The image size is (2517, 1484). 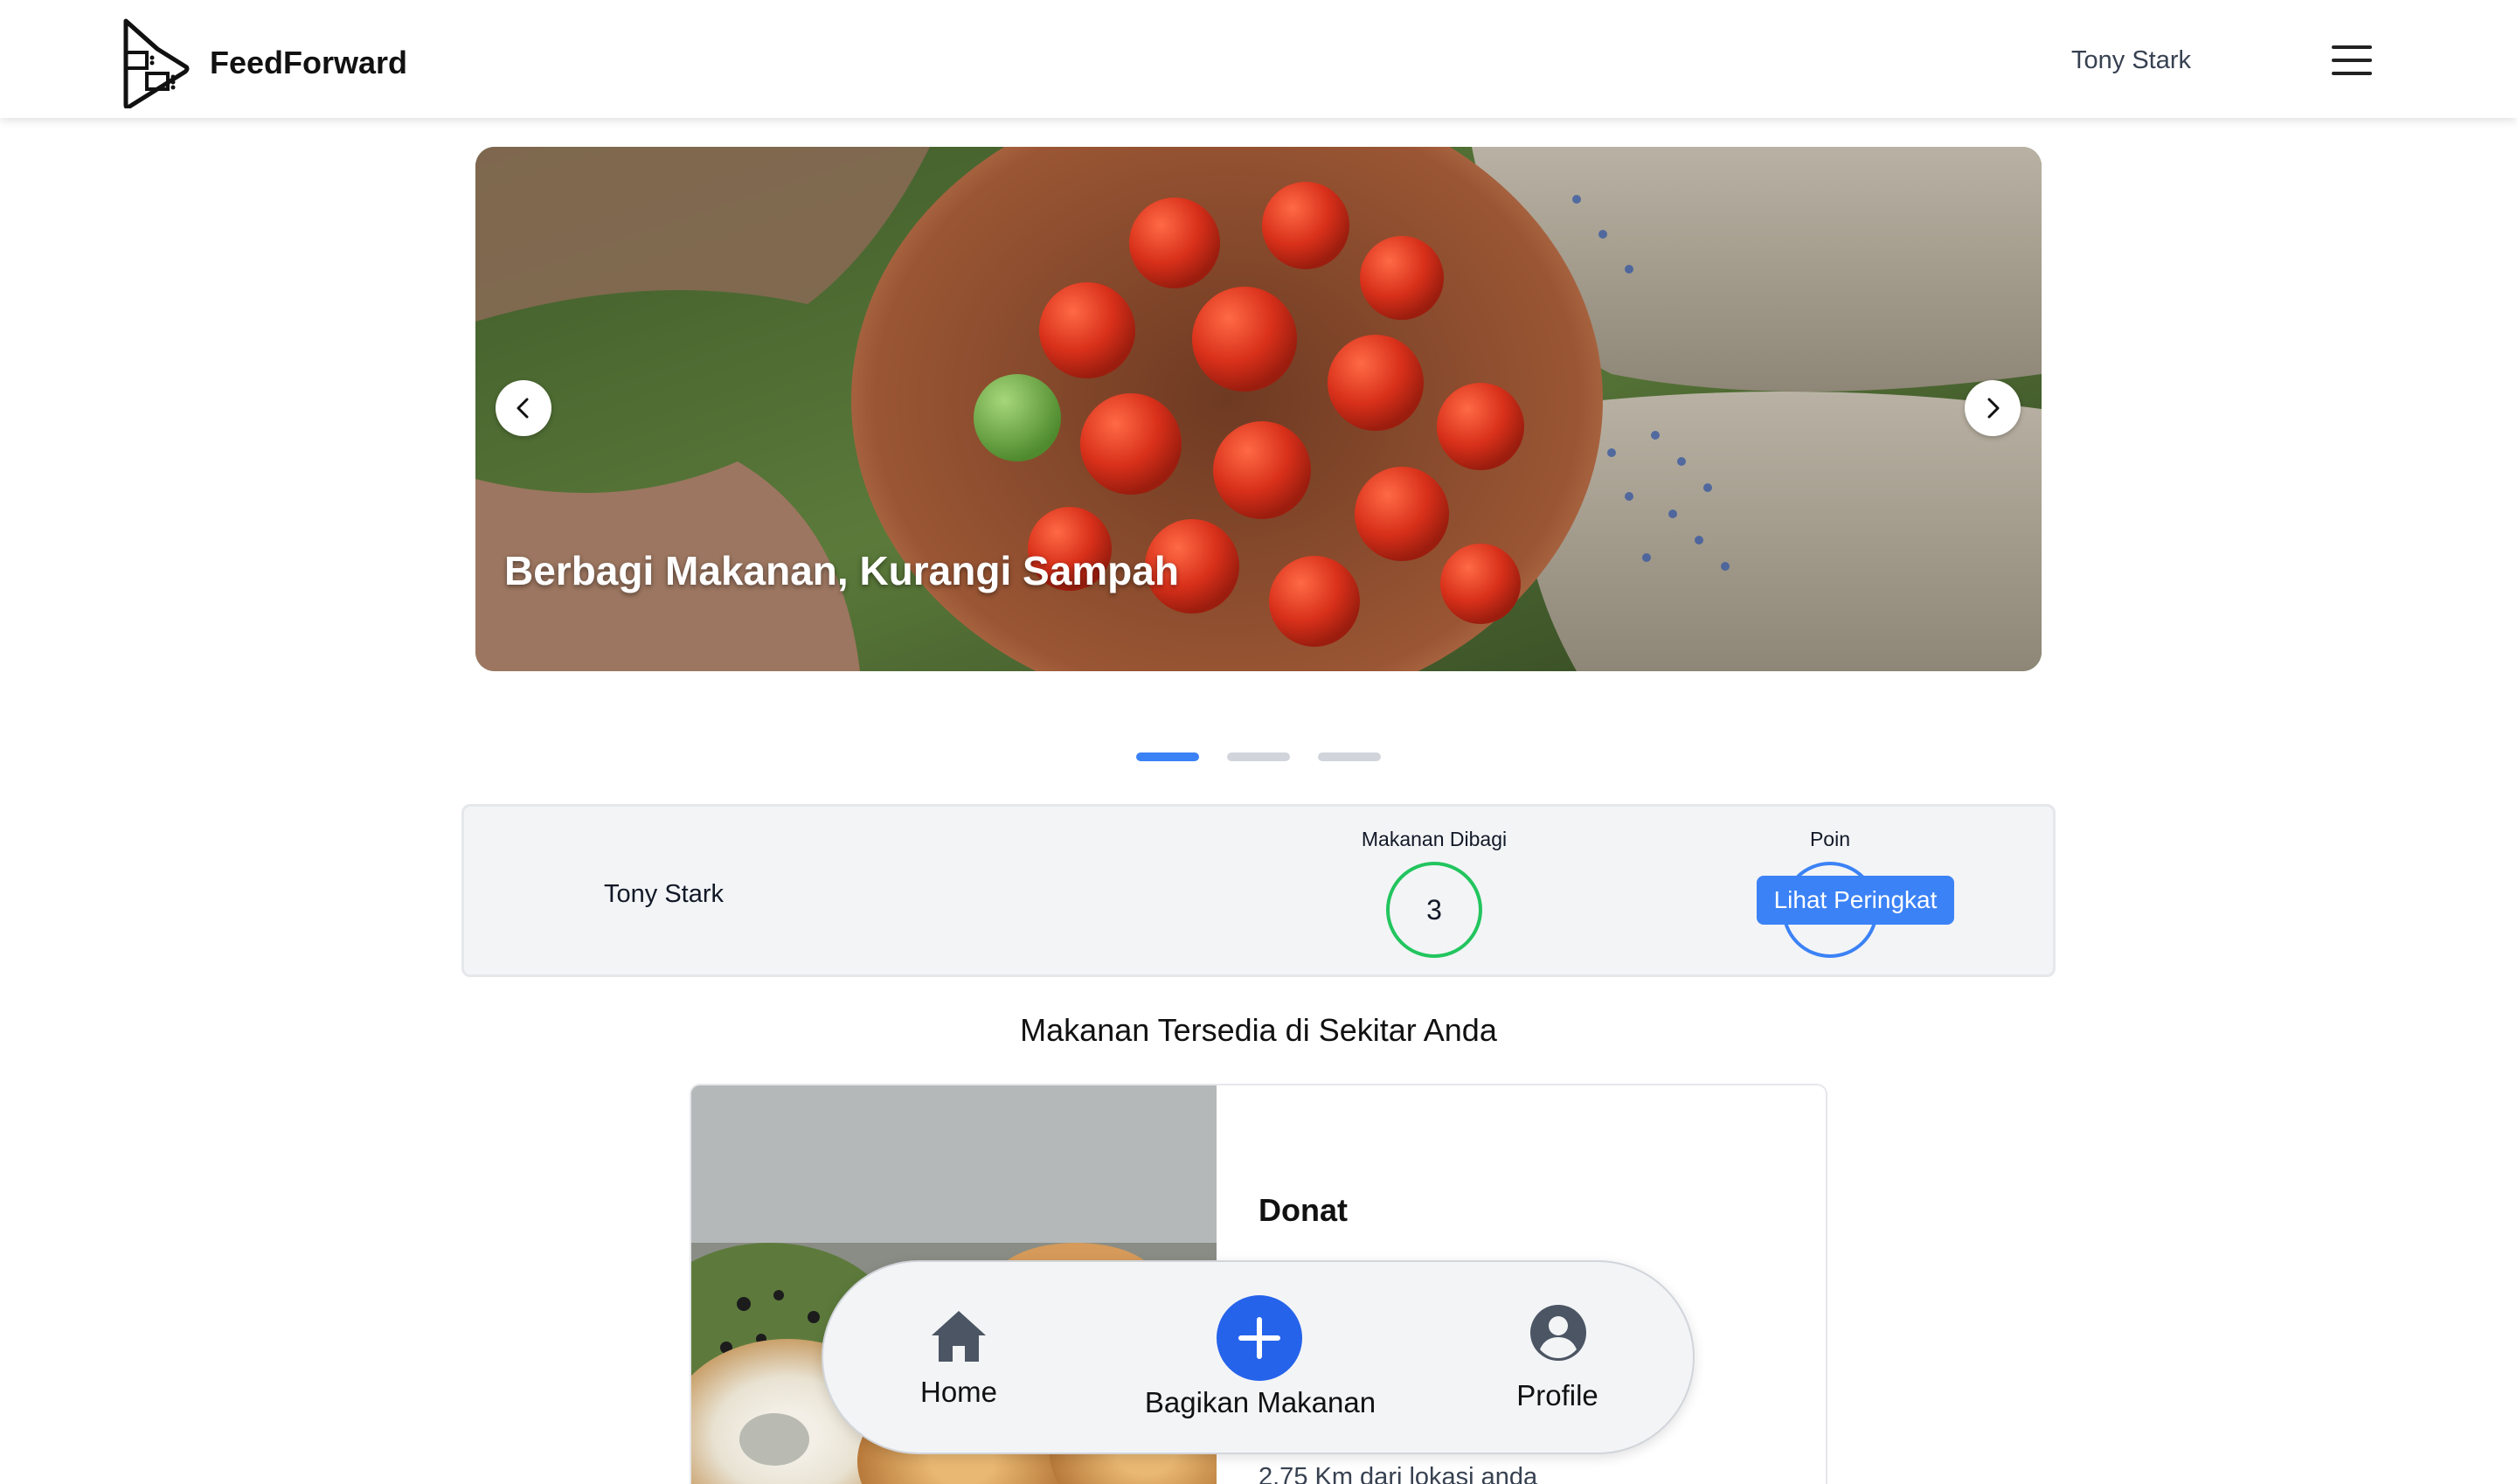 I want to click on plus-icon, so click(x=1259, y=1338).